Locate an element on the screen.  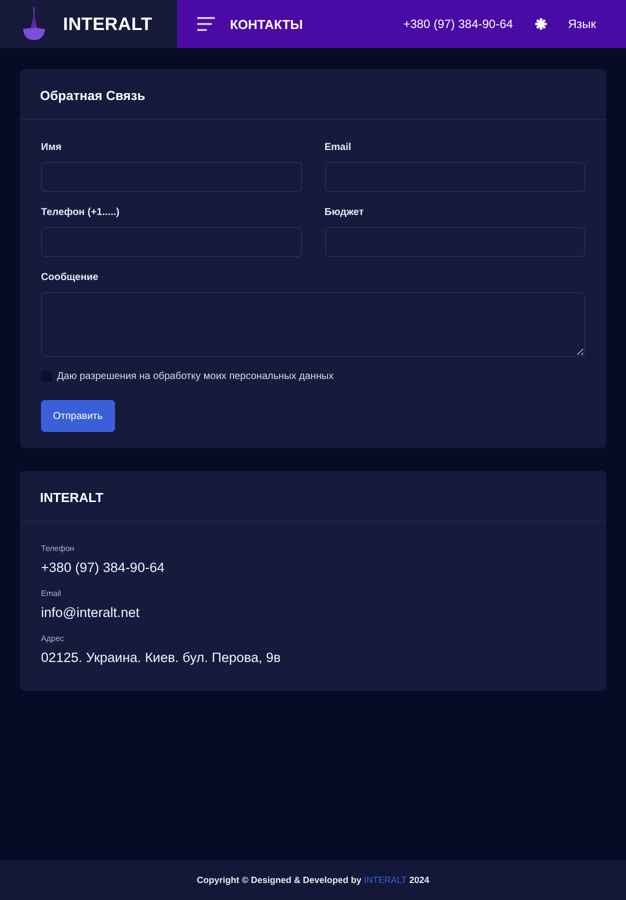
field-label: Бюджет is located at coordinates (344, 212).